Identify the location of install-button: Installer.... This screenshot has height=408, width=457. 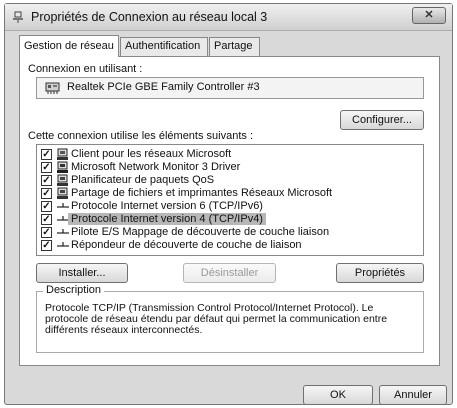
(82, 273).